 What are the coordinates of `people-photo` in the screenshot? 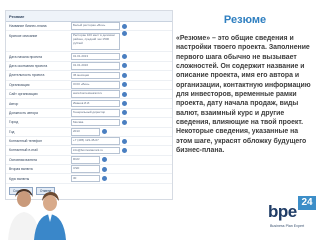 It's located at (37, 214).